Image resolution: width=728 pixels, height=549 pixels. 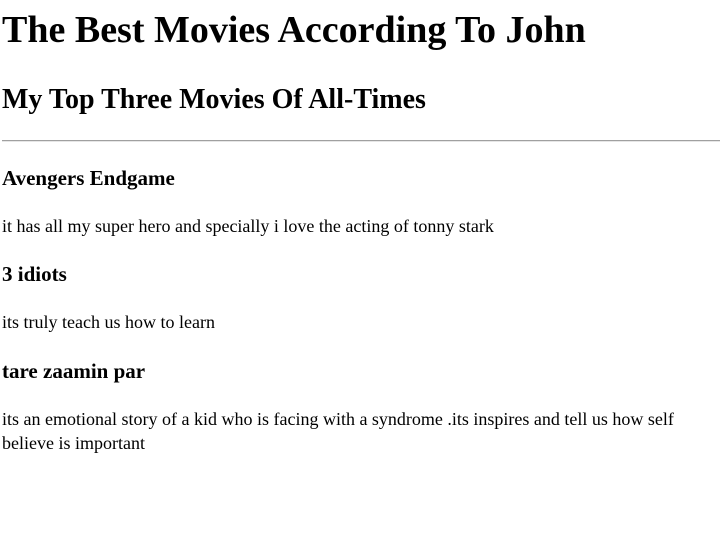 I want to click on divider, so click(x=361, y=141).